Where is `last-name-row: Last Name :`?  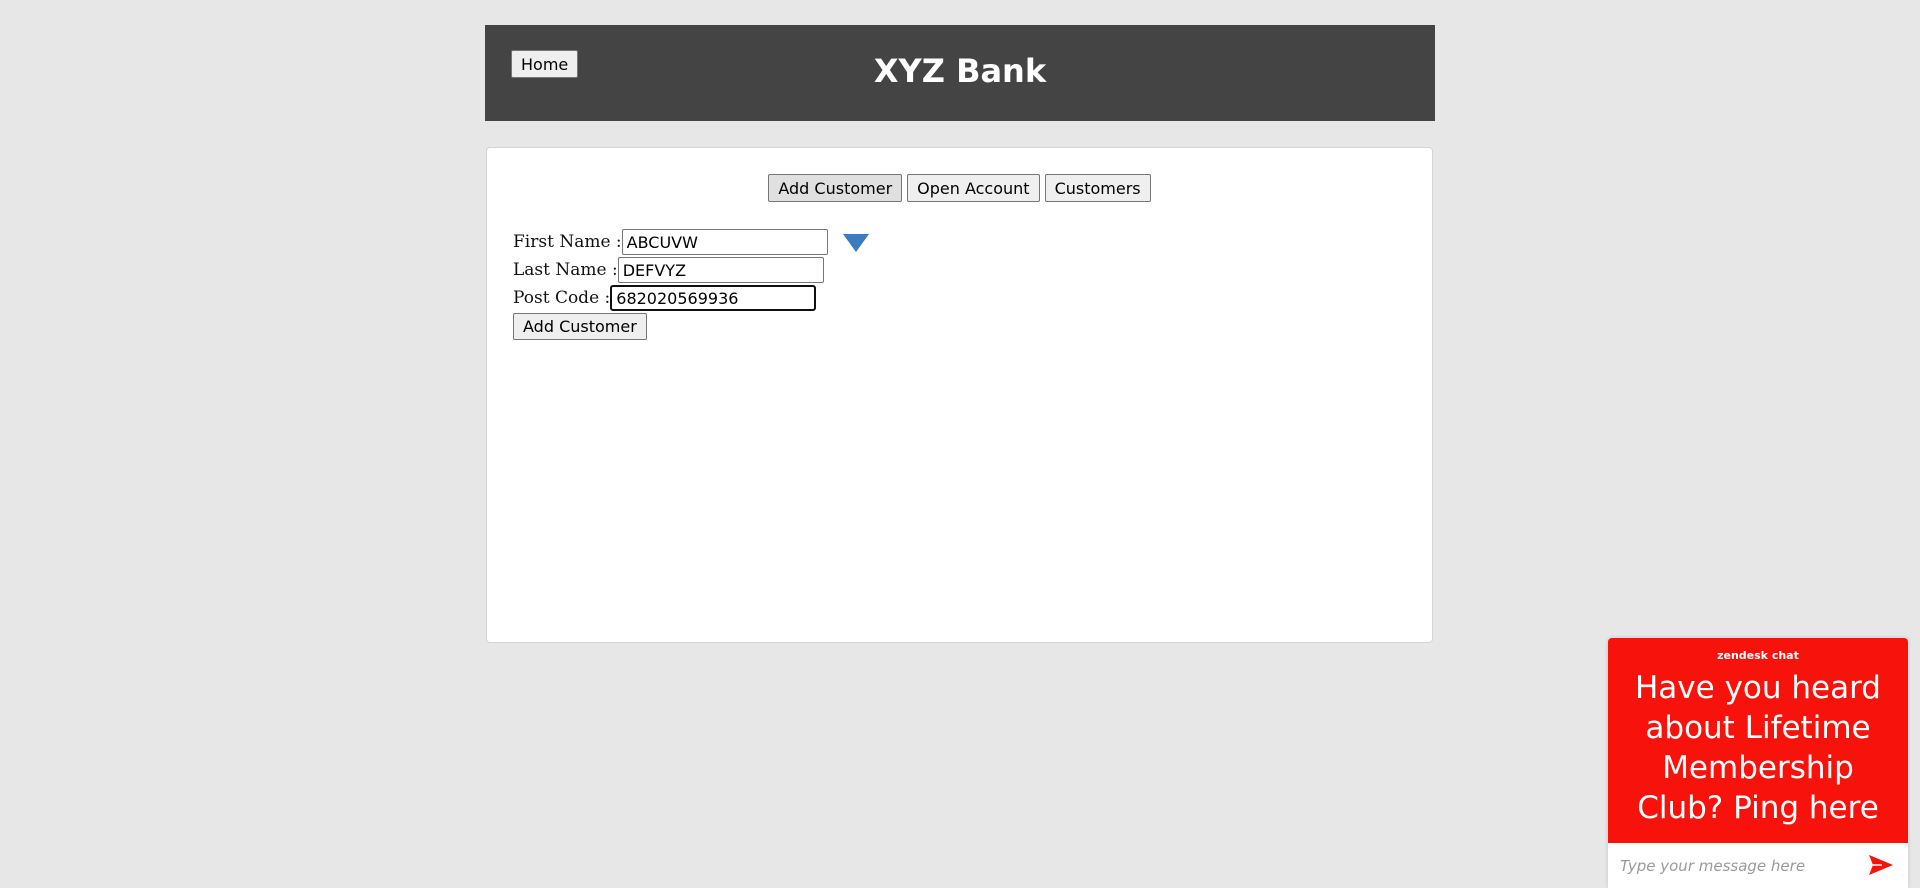 last-name-row: Last Name : is located at coordinates (691, 270).